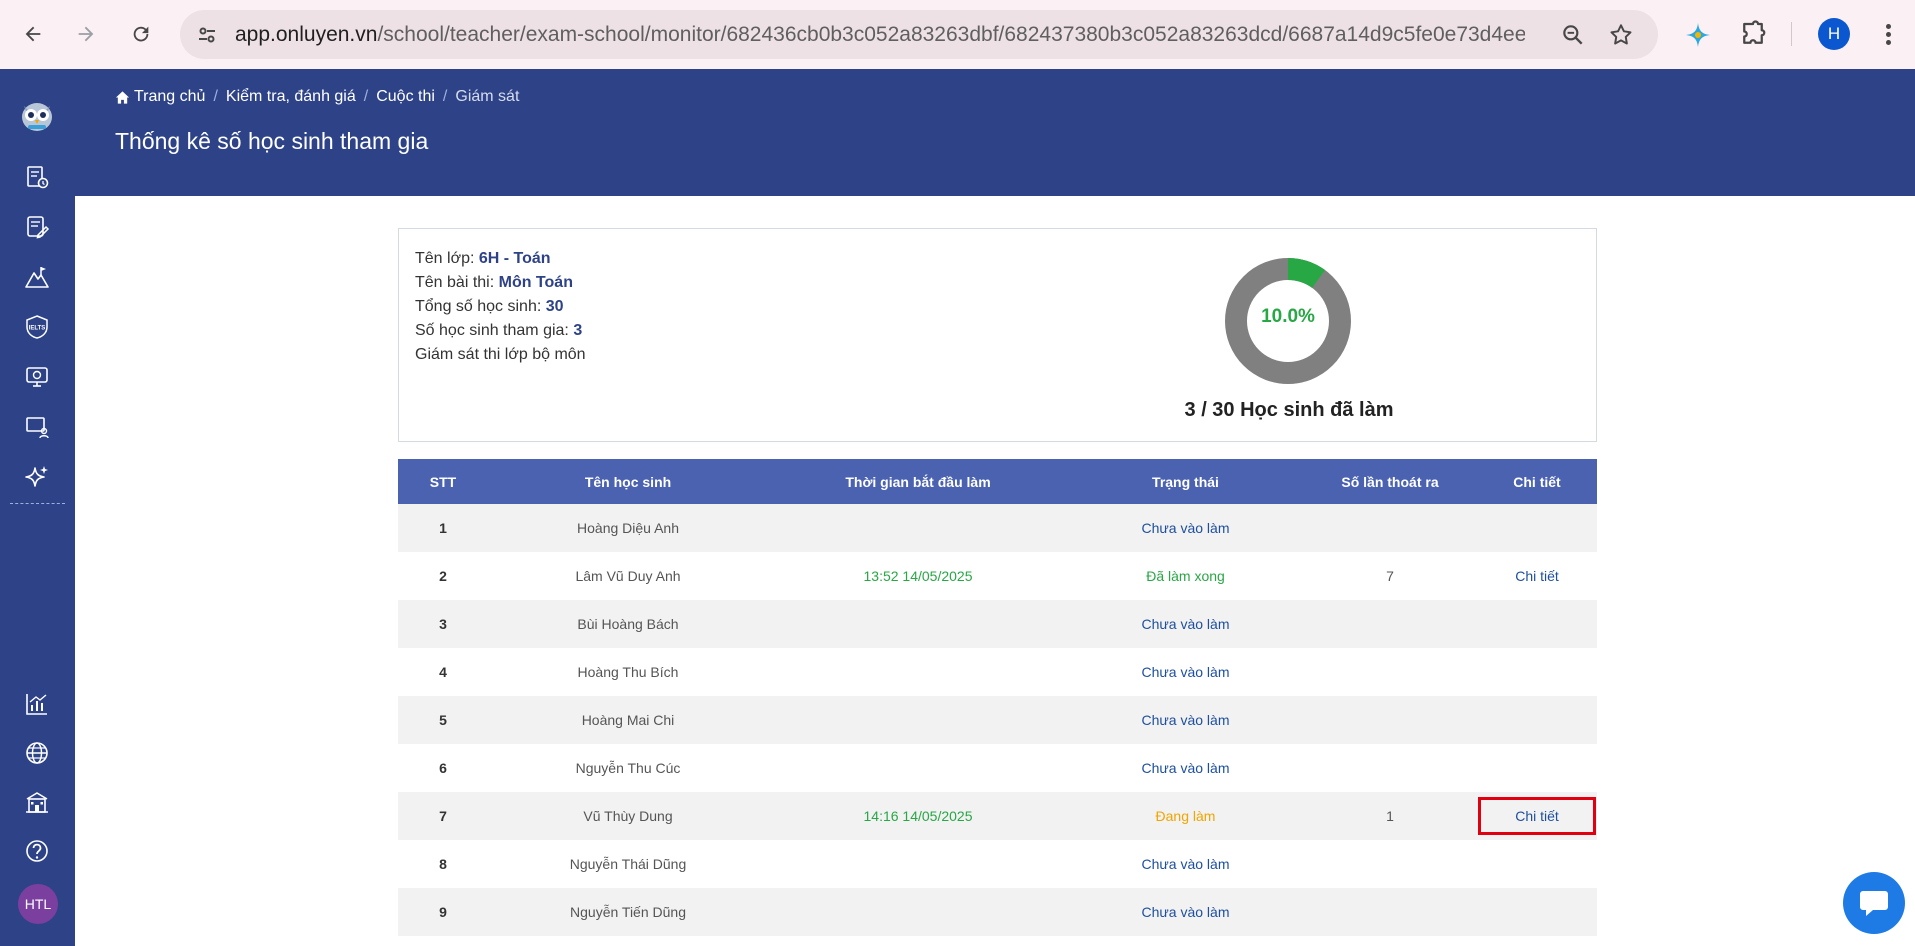 The height and width of the screenshot is (946, 1915). Describe the element at coordinates (37, 277) in the screenshot. I see `mountain-path-icon` at that location.